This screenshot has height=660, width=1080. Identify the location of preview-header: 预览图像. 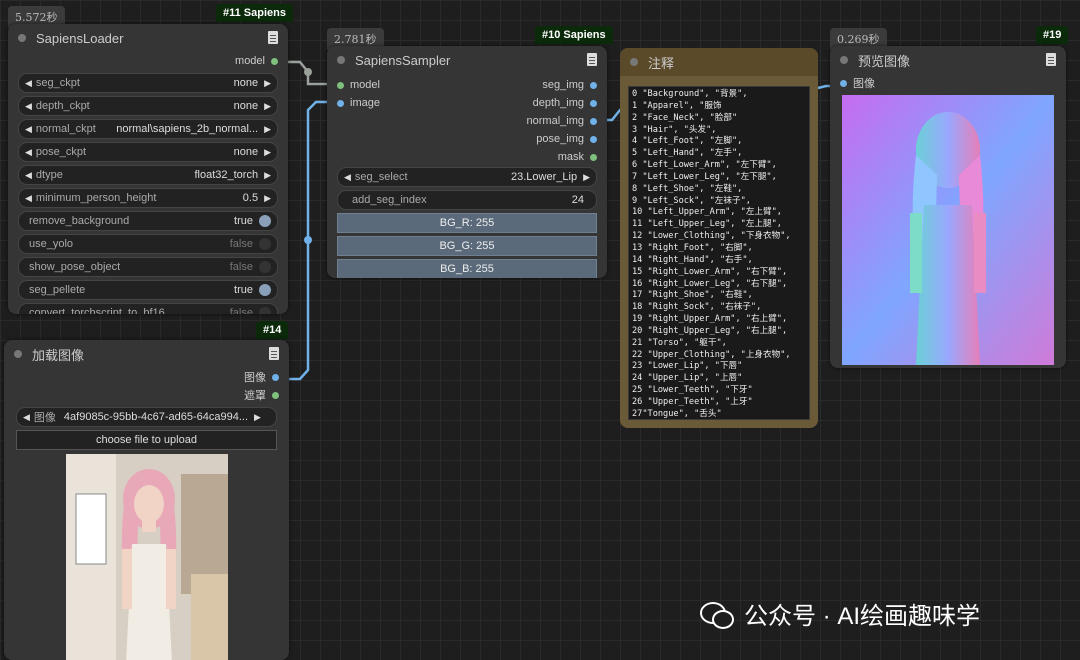
(948, 60).